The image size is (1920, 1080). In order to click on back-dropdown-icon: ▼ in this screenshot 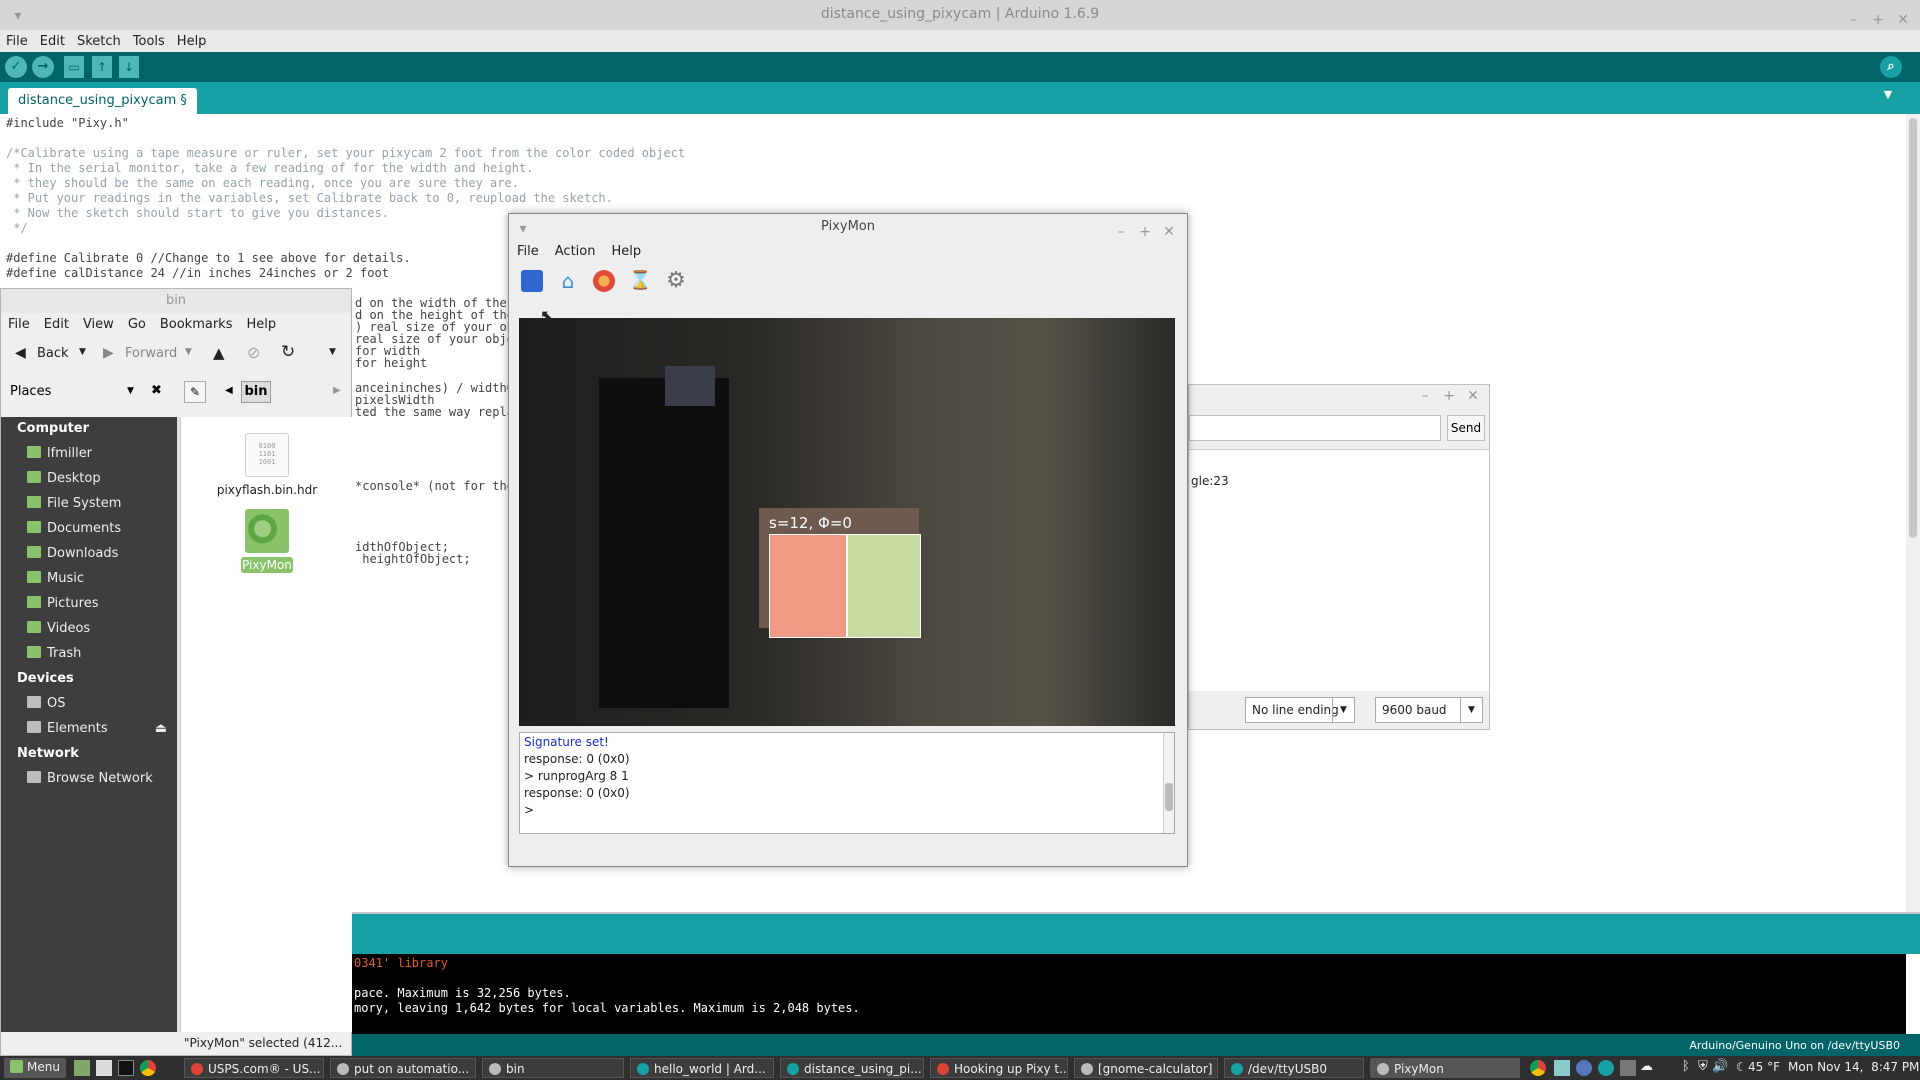, I will do `click(82, 352)`.